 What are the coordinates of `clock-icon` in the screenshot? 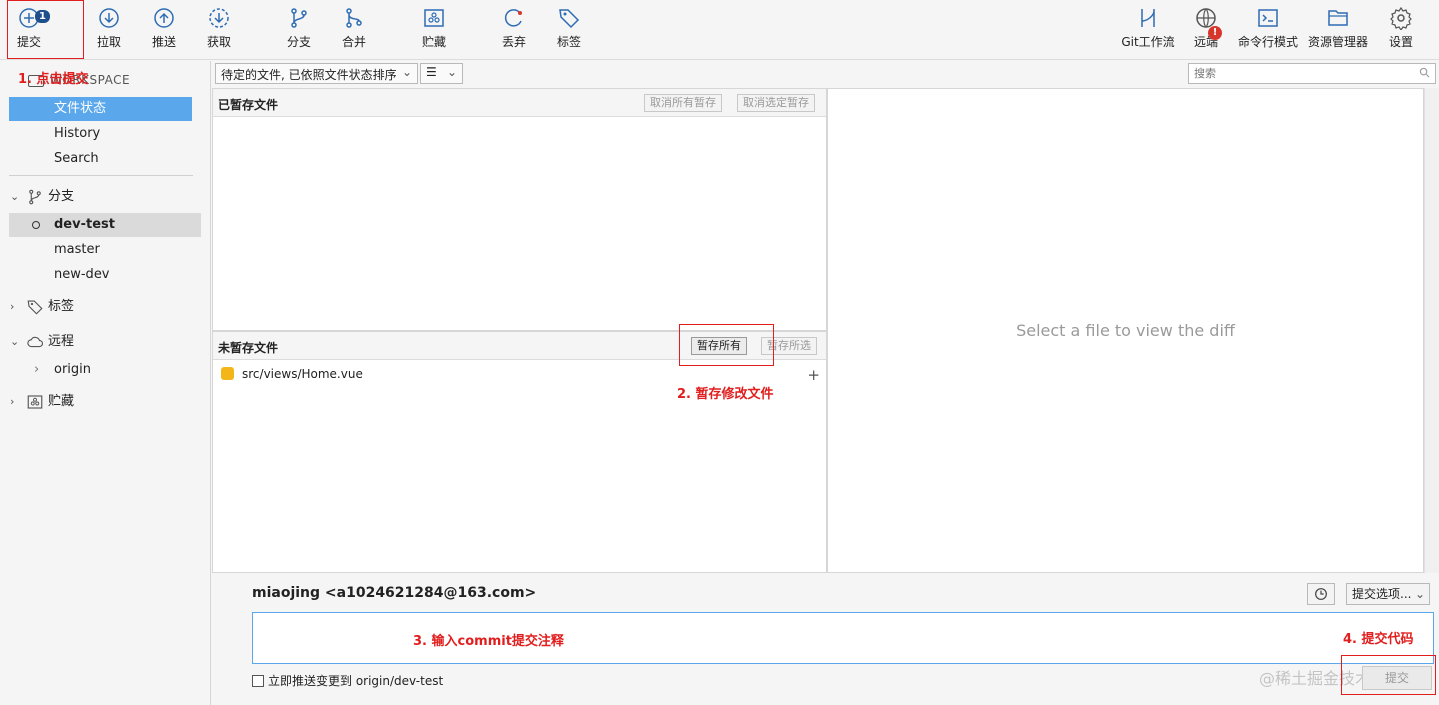 It's located at (1321, 594).